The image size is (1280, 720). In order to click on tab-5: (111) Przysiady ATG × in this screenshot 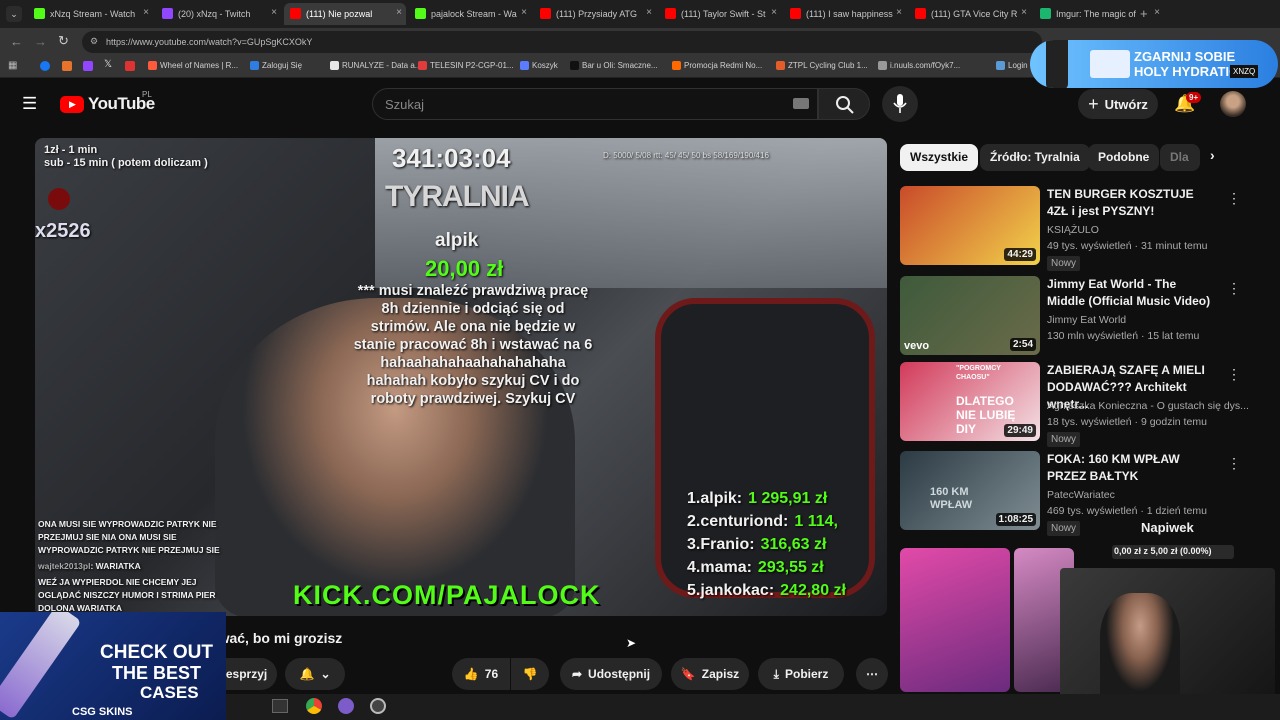, I will do `click(595, 14)`.